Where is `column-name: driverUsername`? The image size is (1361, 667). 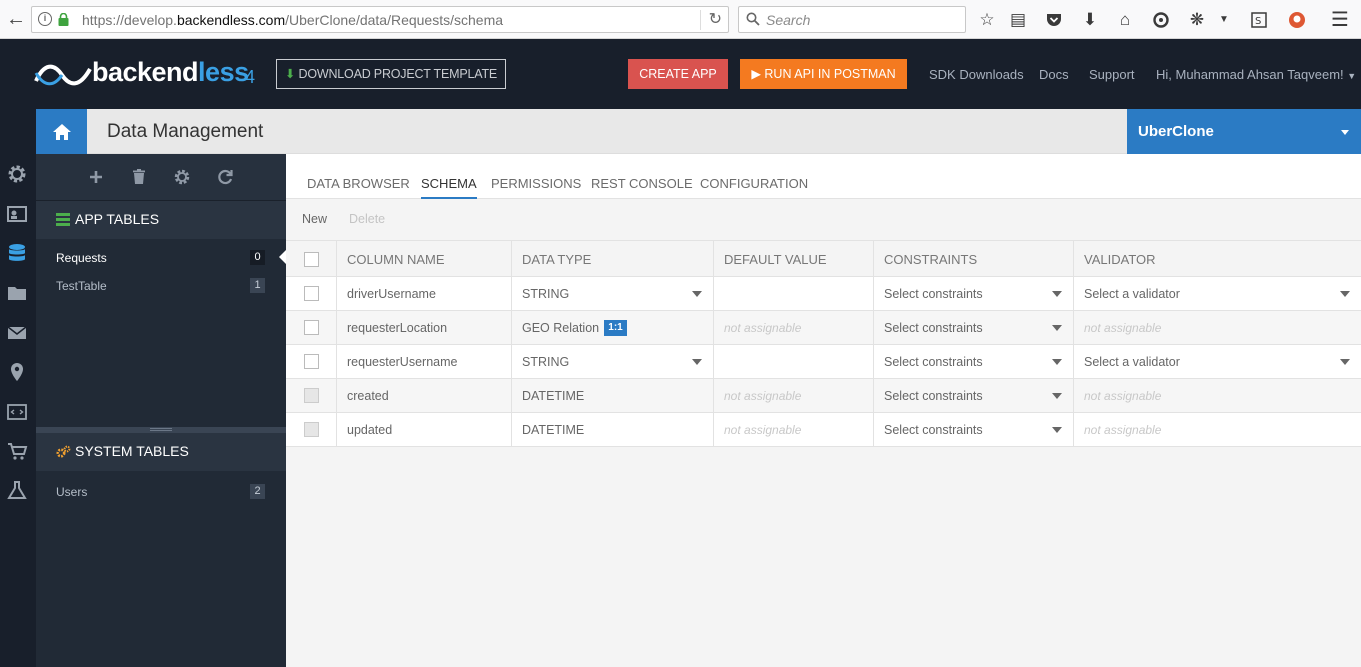 column-name: driverUsername is located at coordinates (391, 294).